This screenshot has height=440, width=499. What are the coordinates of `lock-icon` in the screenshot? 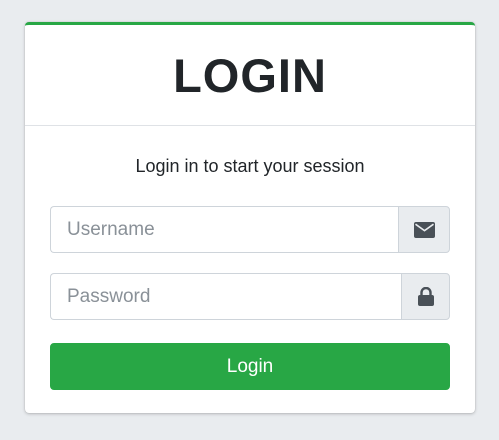 It's located at (425, 296).